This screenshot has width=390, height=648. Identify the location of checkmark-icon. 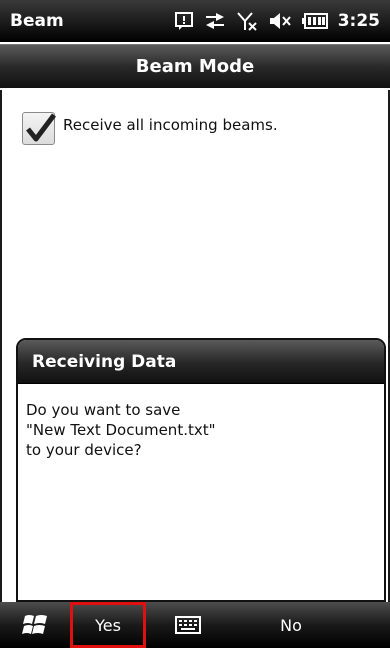
(41, 127).